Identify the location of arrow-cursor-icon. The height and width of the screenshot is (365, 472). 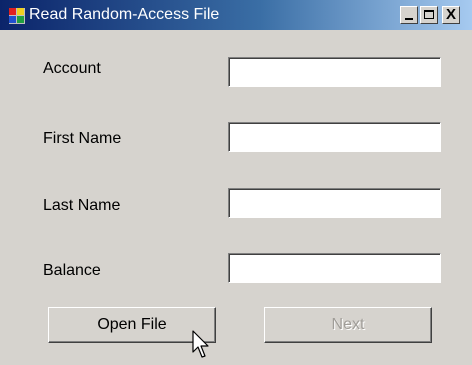
(200, 344).